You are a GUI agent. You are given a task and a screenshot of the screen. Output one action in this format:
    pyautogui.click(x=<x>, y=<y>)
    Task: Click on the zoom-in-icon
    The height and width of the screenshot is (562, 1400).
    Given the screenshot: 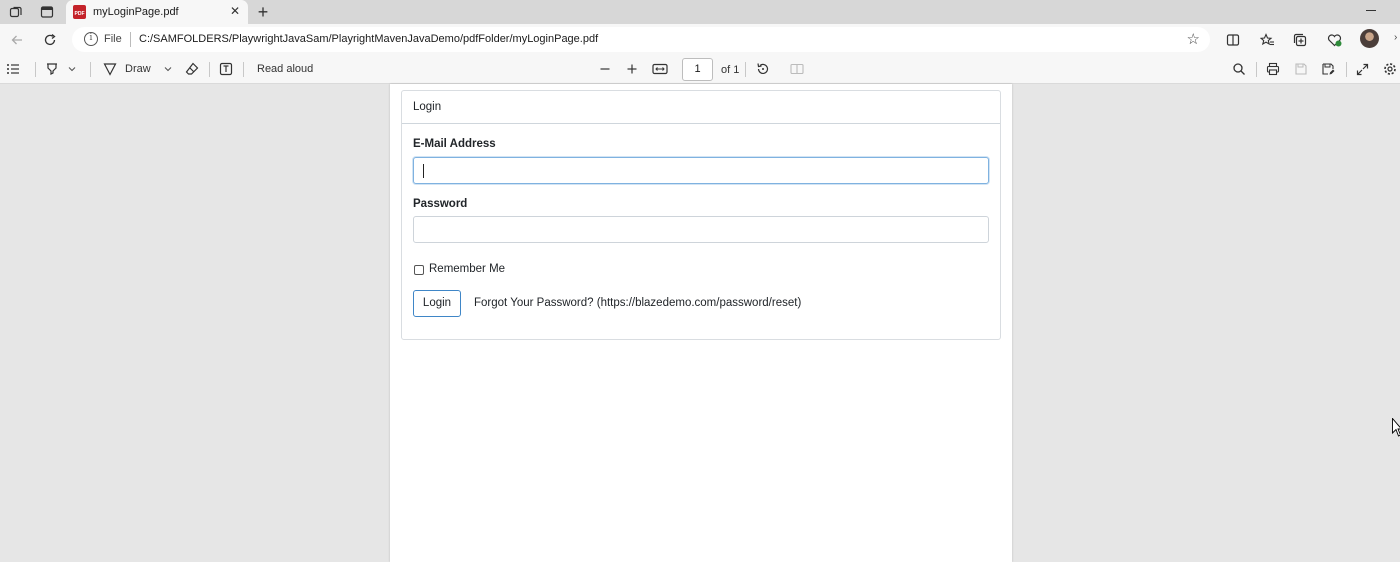 What is the action you would take?
    pyautogui.click(x=632, y=69)
    